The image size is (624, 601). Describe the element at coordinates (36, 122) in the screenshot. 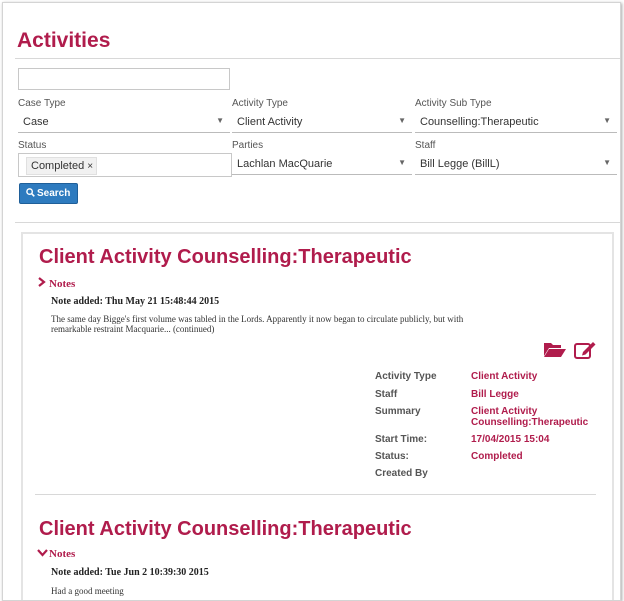

I see `case-type-value: Case` at that location.